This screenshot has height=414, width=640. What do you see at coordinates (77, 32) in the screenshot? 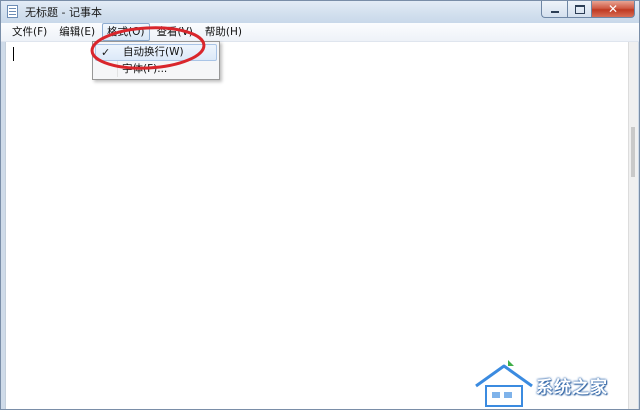
I see `menu-edit: 编辑(E)` at bounding box center [77, 32].